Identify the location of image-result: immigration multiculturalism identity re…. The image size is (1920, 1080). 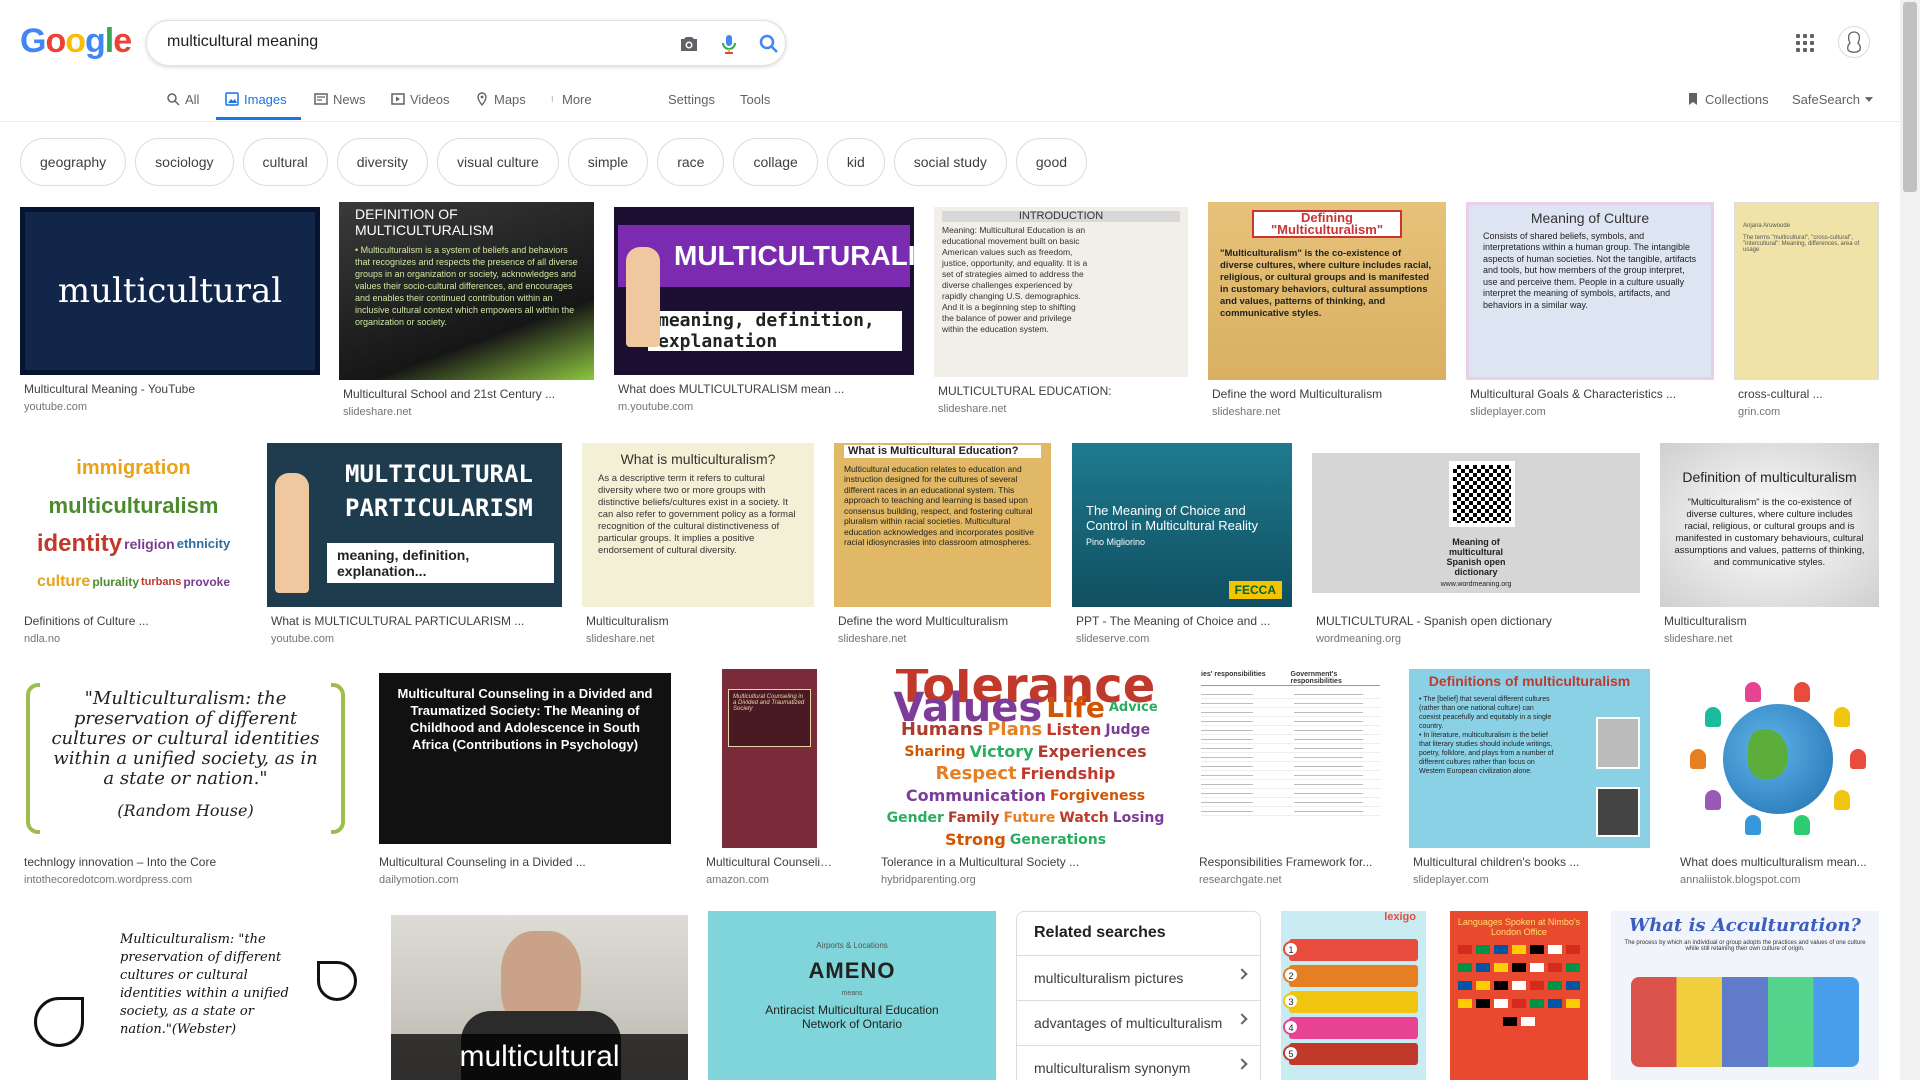
(133, 548).